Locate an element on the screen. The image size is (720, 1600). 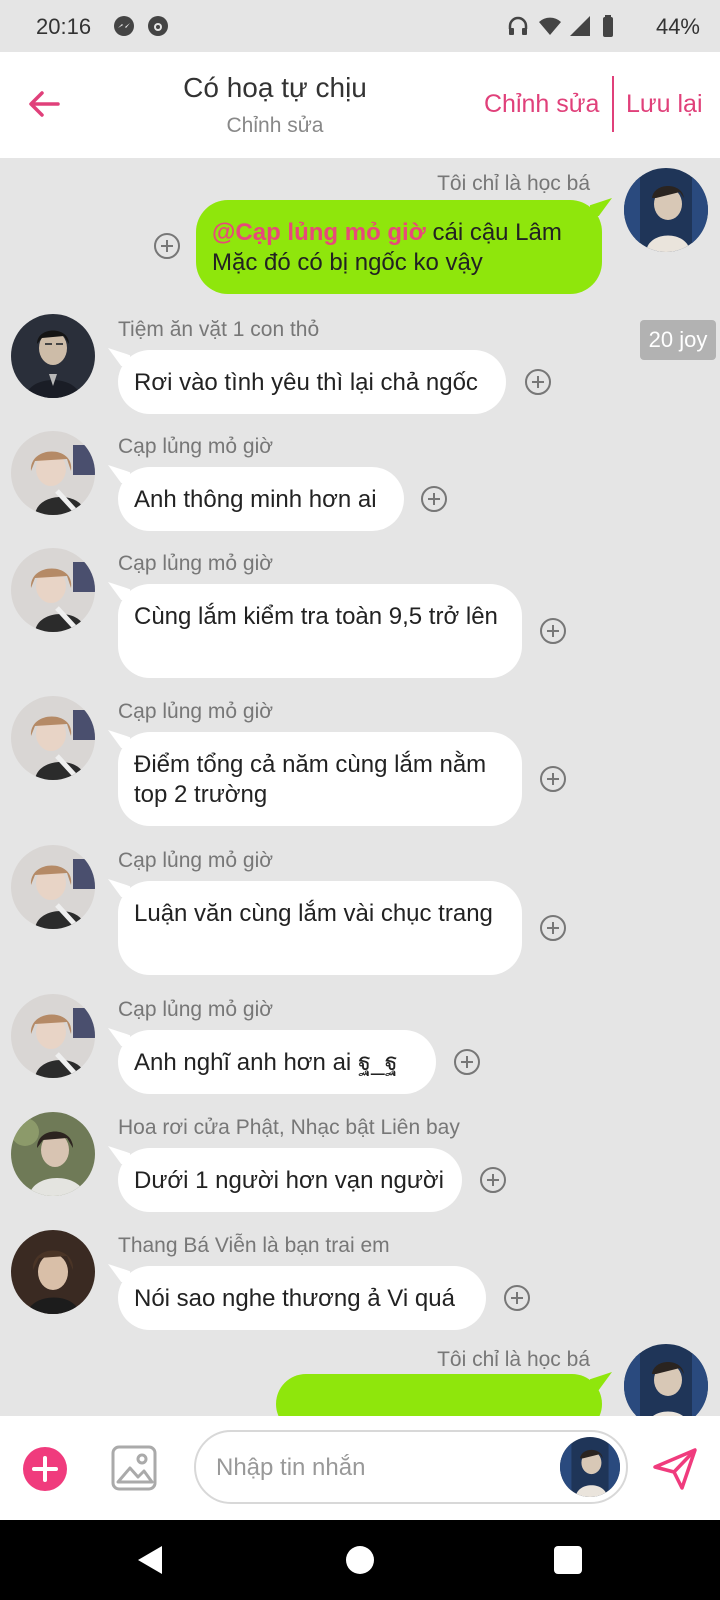
mention: @Cạp lủng mỏ giờ is located at coordinates (319, 232).